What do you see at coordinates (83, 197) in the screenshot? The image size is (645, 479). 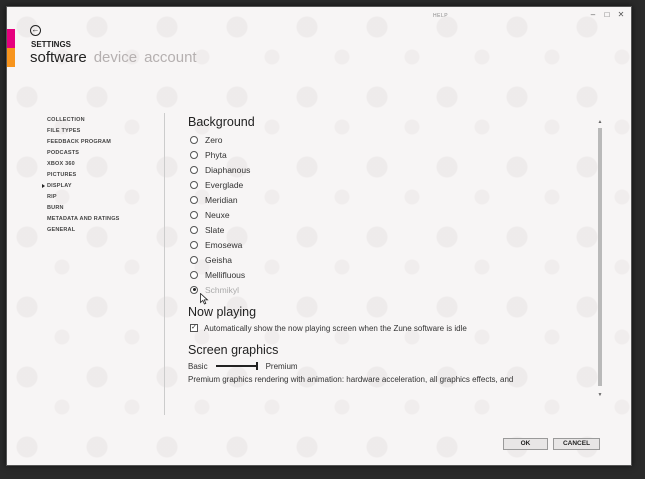 I see `sidebar-item-rip: RIP` at bounding box center [83, 197].